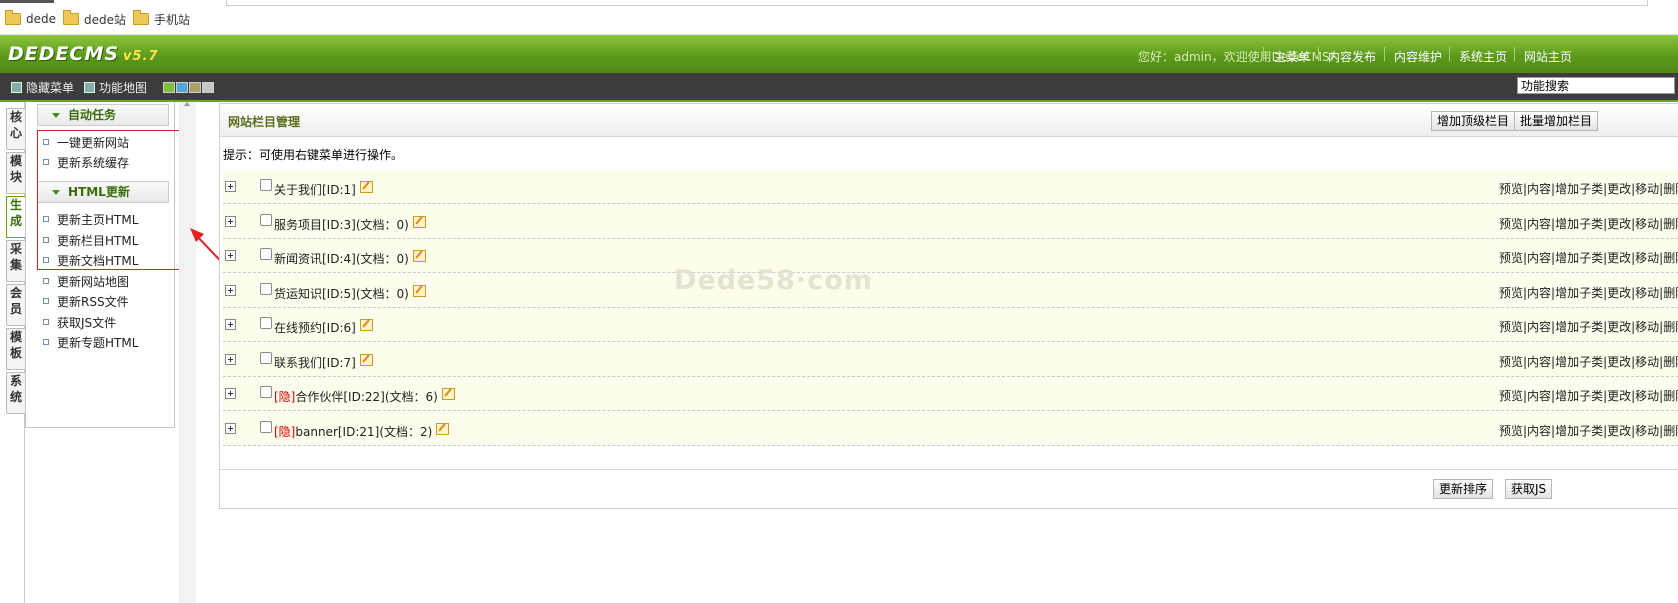 The width and height of the screenshot is (1678, 603). Describe the element at coordinates (187, 104) in the screenshot. I see `collapse-arrow-icon` at that location.